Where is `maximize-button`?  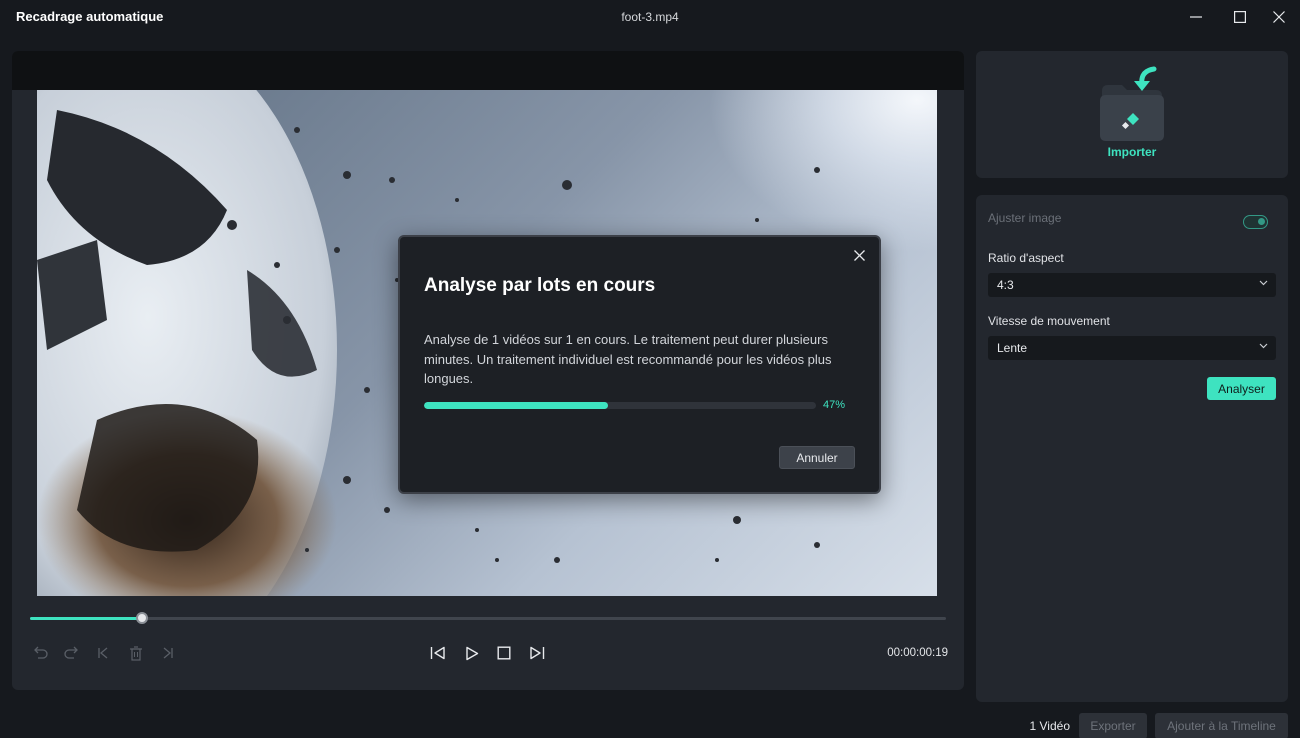 maximize-button is located at coordinates (1240, 17).